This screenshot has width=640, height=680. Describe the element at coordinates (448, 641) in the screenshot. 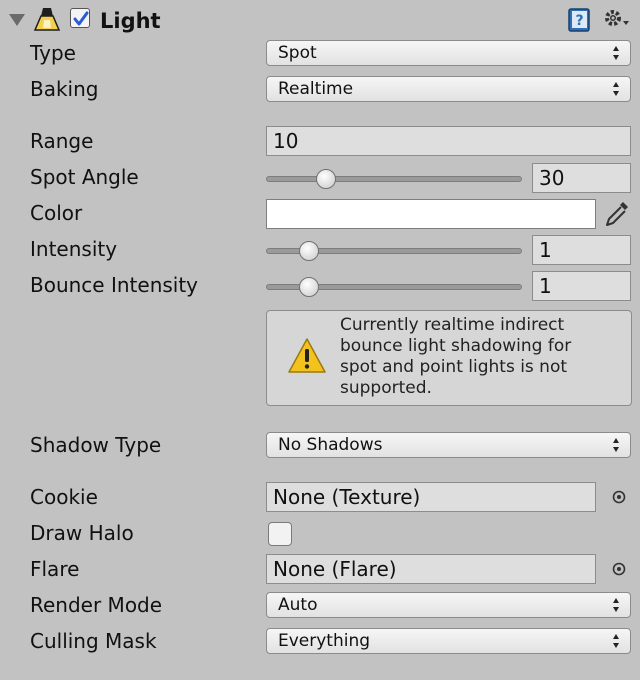

I see `culling-mask-dropdown: Everything` at that location.